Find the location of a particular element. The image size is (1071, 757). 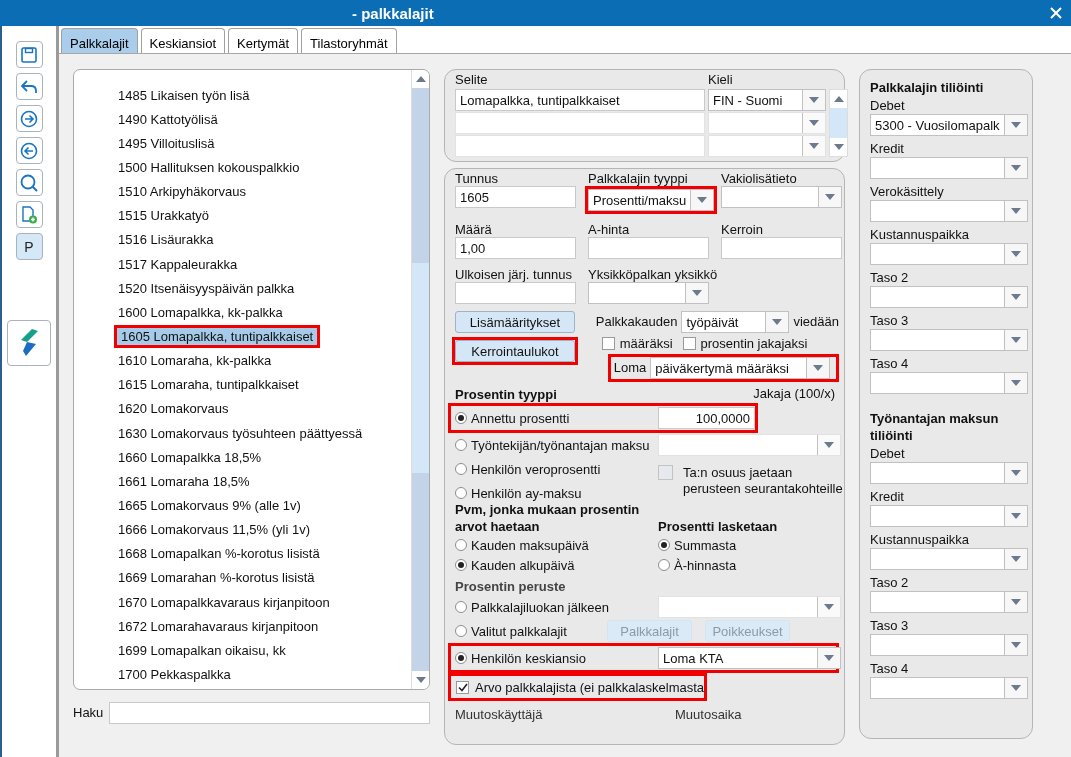

list-item: 1699 Lomapalkan oikaisu, kk is located at coordinates (202, 650).